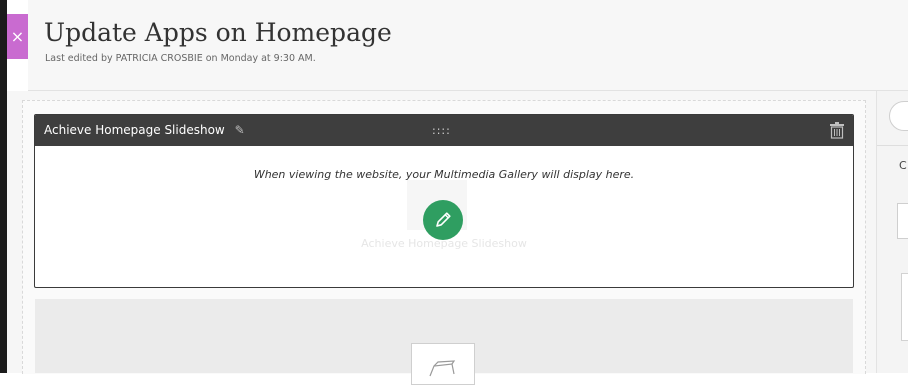 This screenshot has width=908, height=388. I want to click on app-block-toolbar: Achieve Homepage Slideshow ✎ ::::, so click(444, 130).